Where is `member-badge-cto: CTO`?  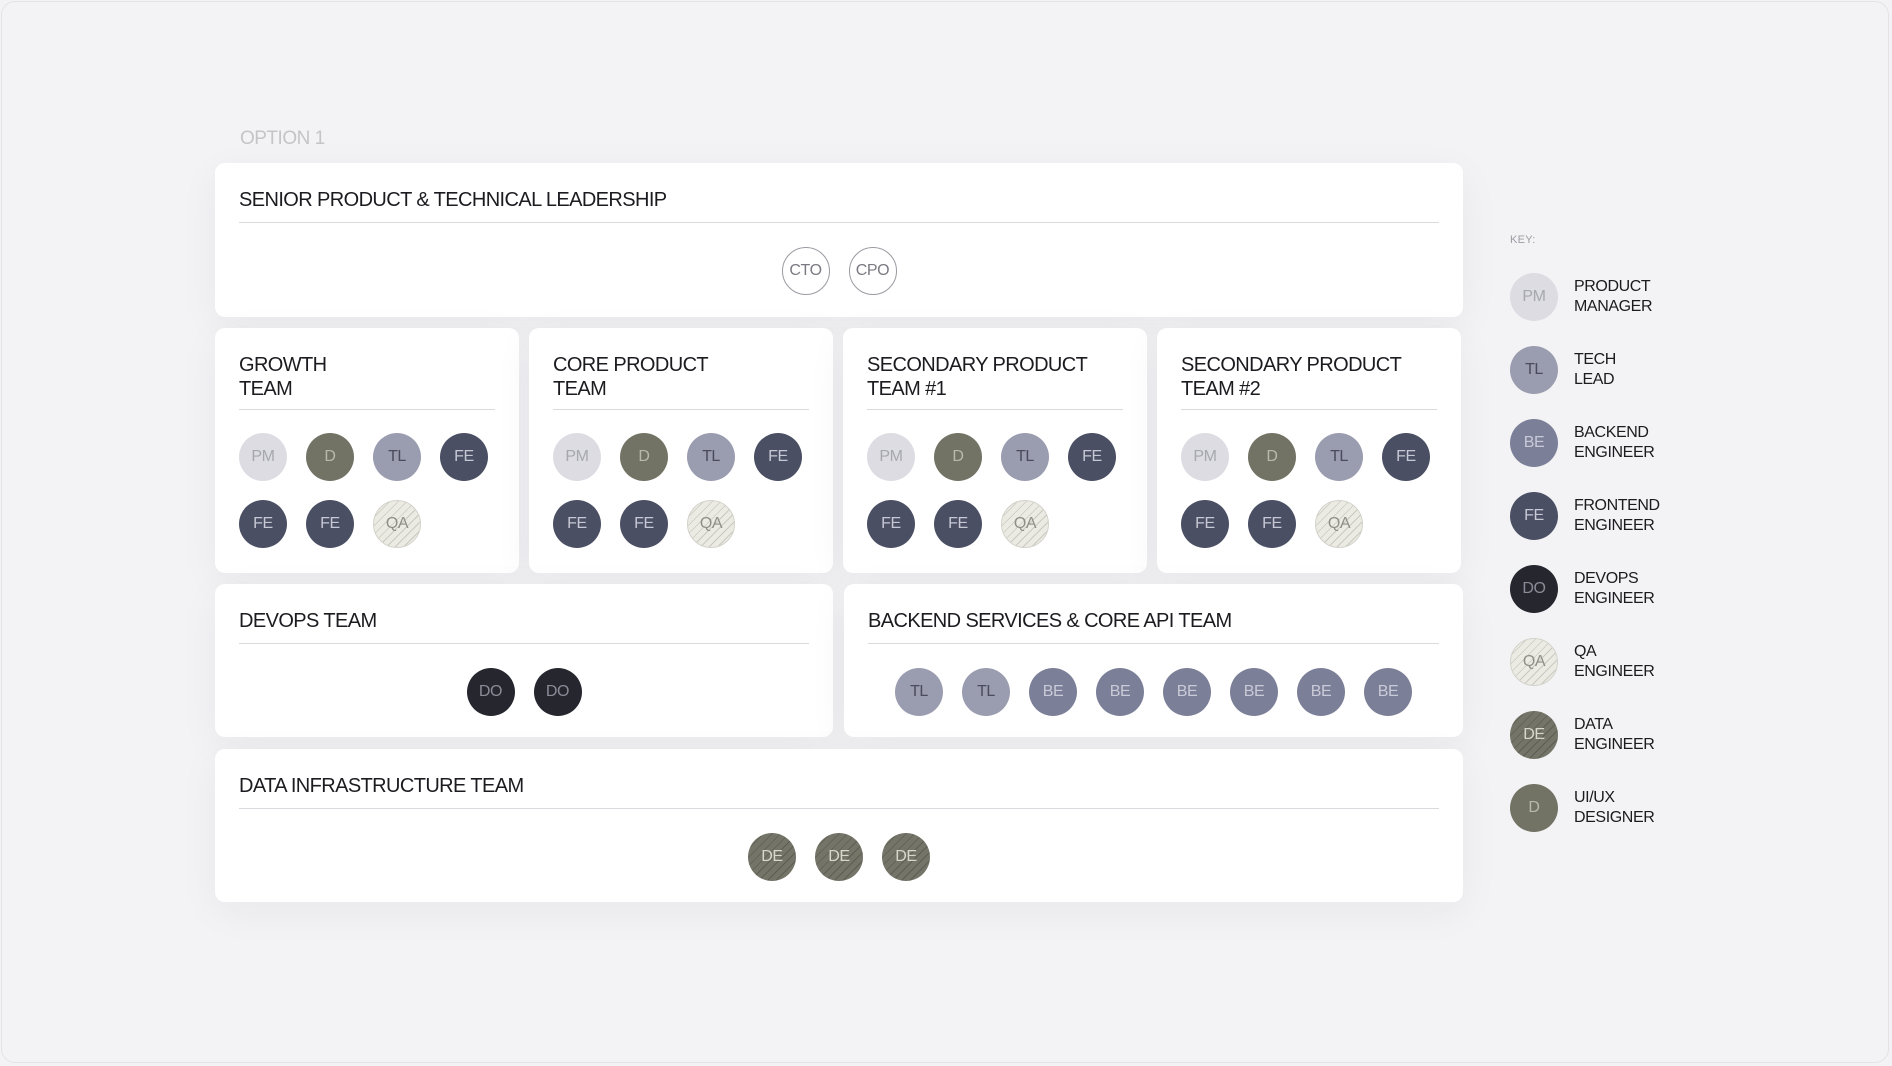 member-badge-cto: CTO is located at coordinates (805, 271).